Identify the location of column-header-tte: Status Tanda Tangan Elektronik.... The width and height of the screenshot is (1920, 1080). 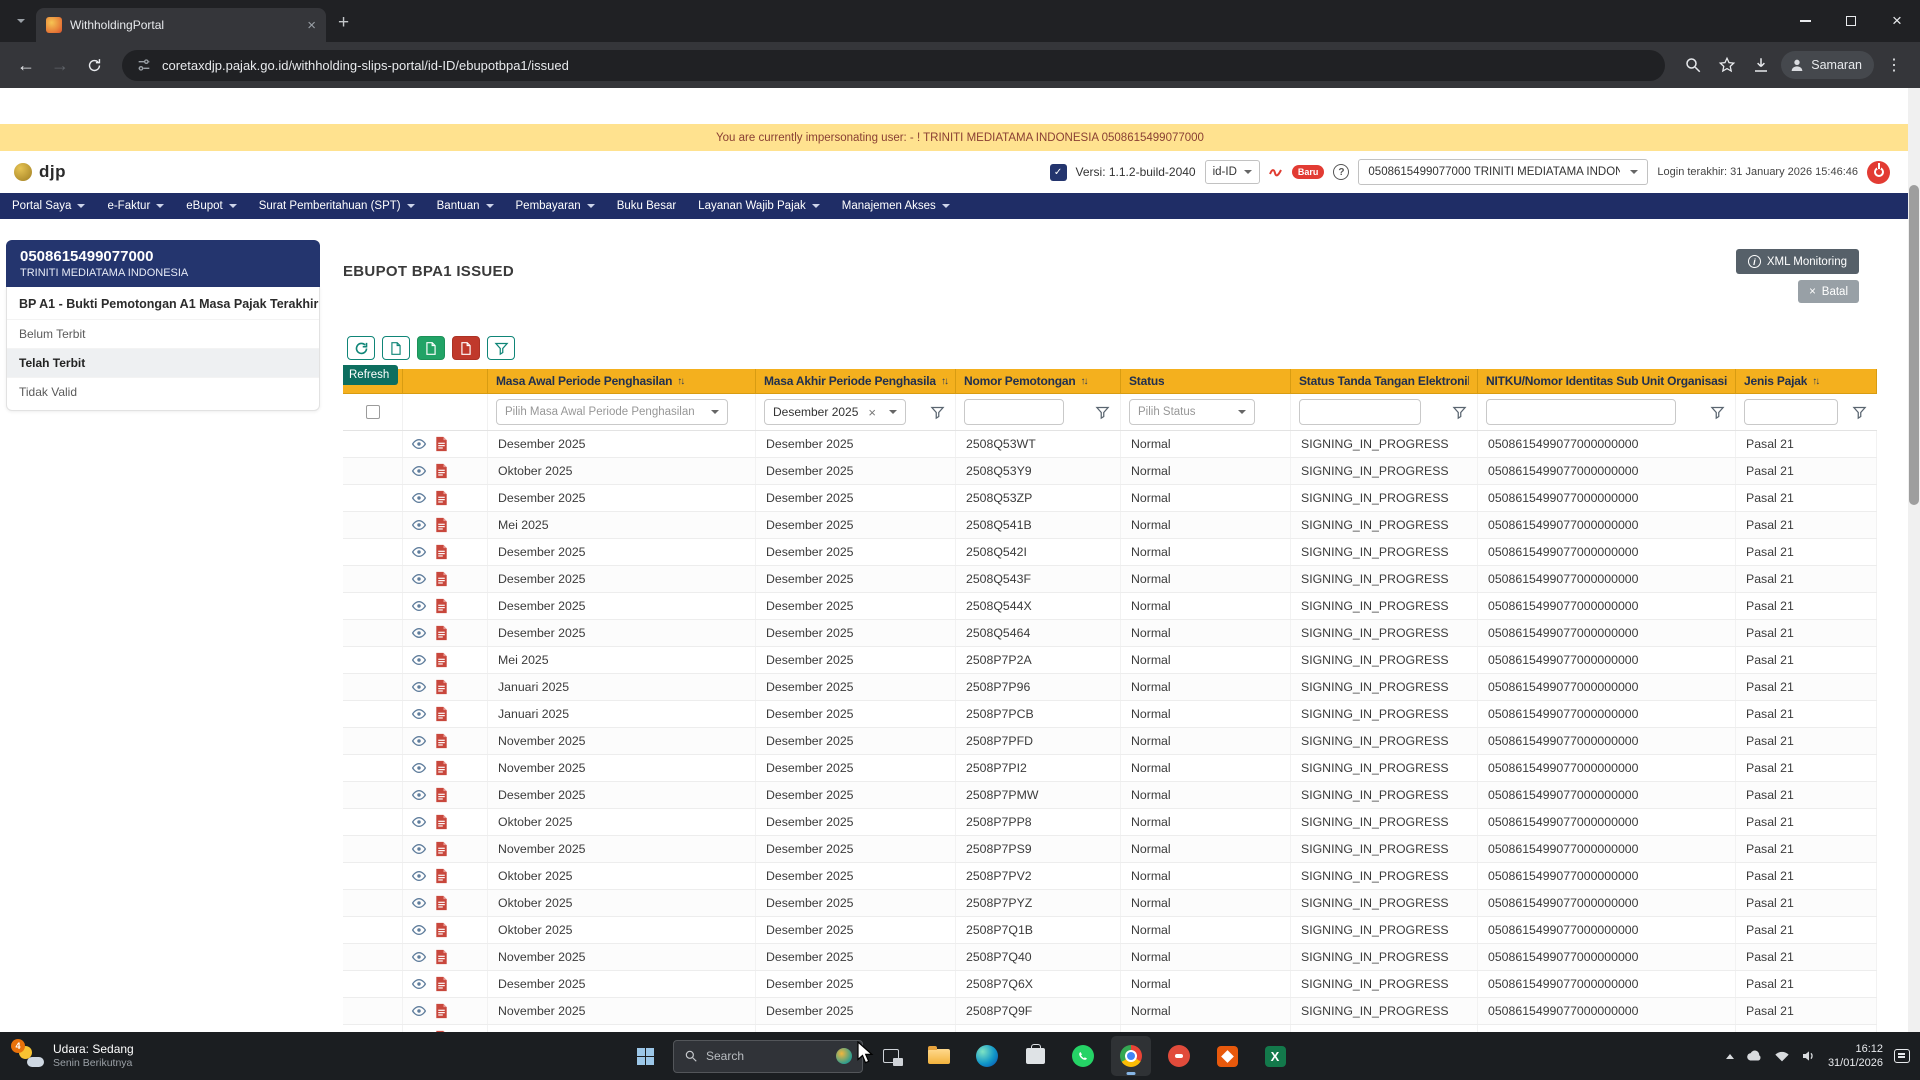
(1384, 381).